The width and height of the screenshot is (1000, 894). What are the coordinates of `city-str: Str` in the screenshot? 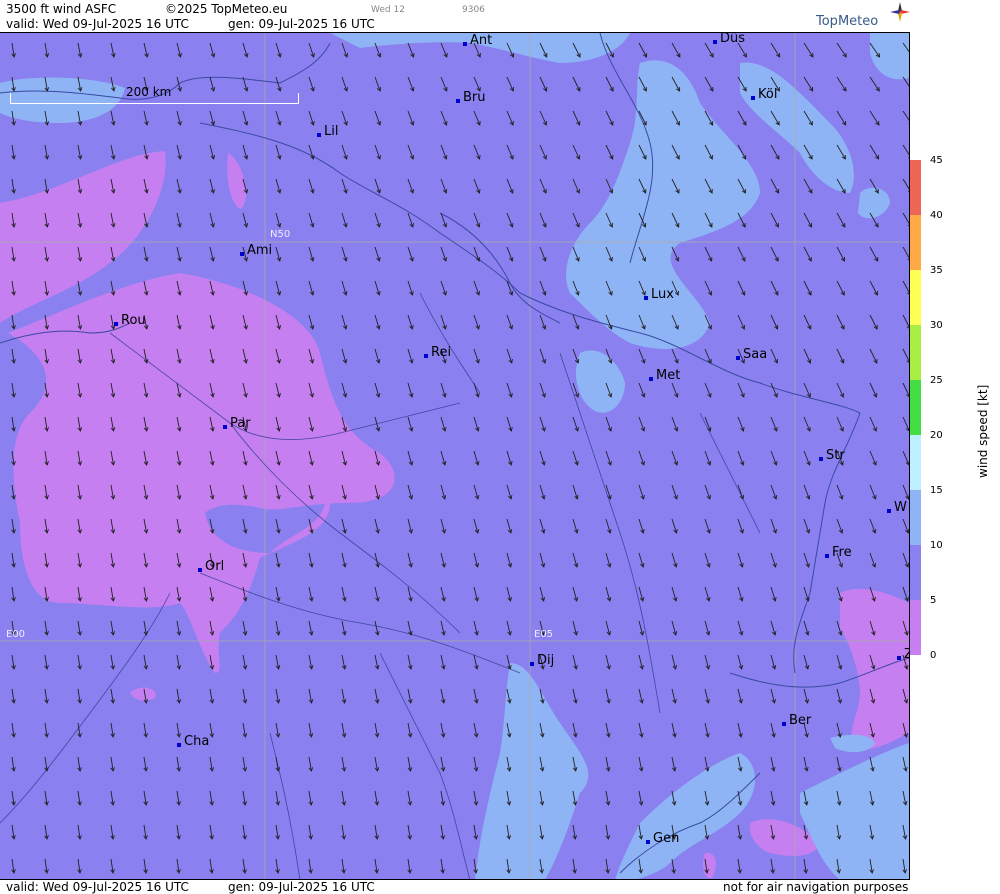 It's located at (832, 455).